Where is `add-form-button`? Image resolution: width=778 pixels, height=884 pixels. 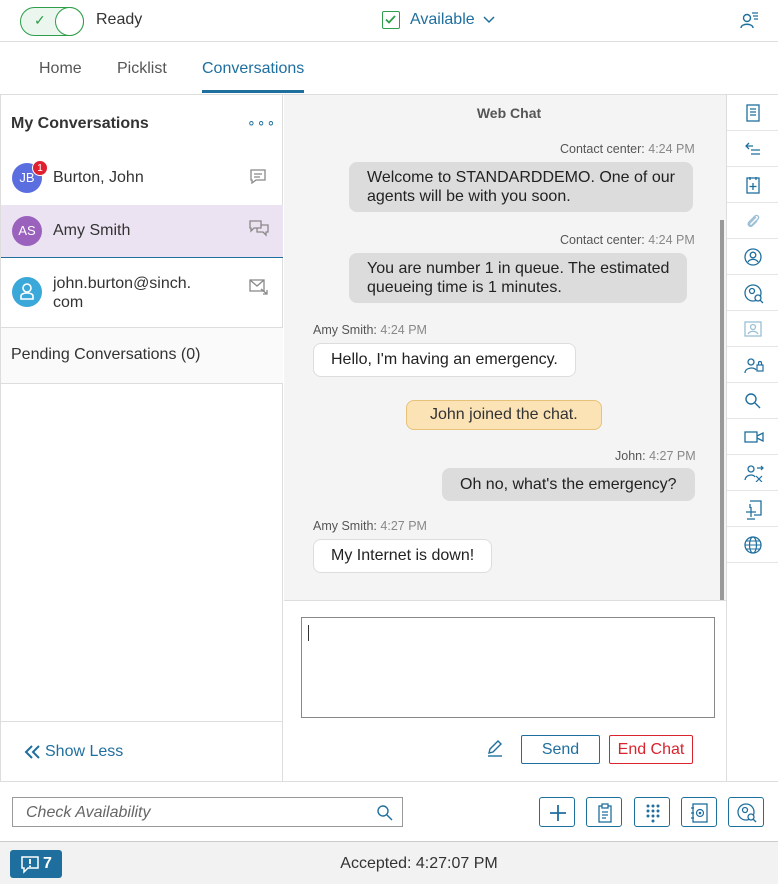
add-form-button is located at coordinates (752, 185).